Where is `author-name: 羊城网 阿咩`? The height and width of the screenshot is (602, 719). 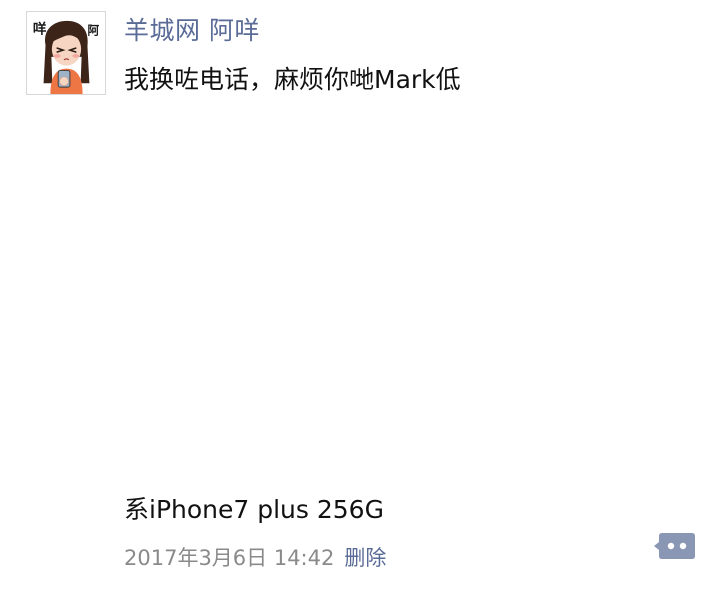
author-name: 羊城网 阿咩 is located at coordinates (192, 31).